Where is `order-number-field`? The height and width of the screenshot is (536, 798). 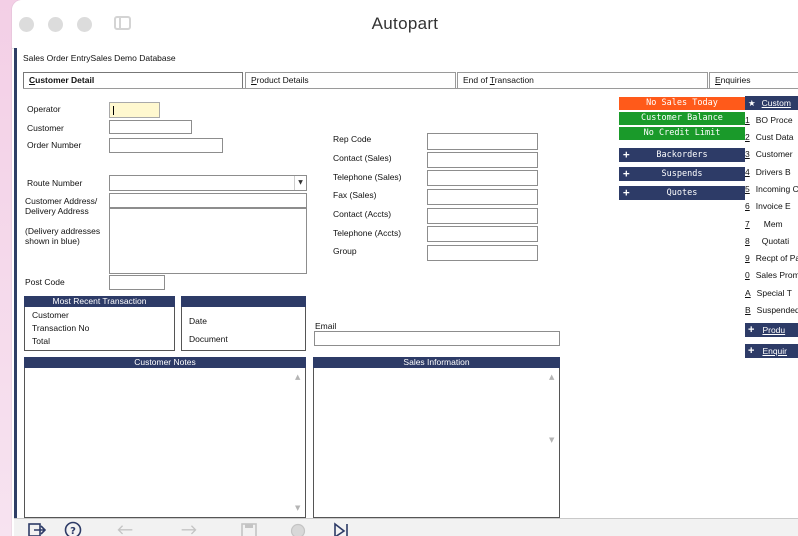
order-number-field is located at coordinates (166, 145).